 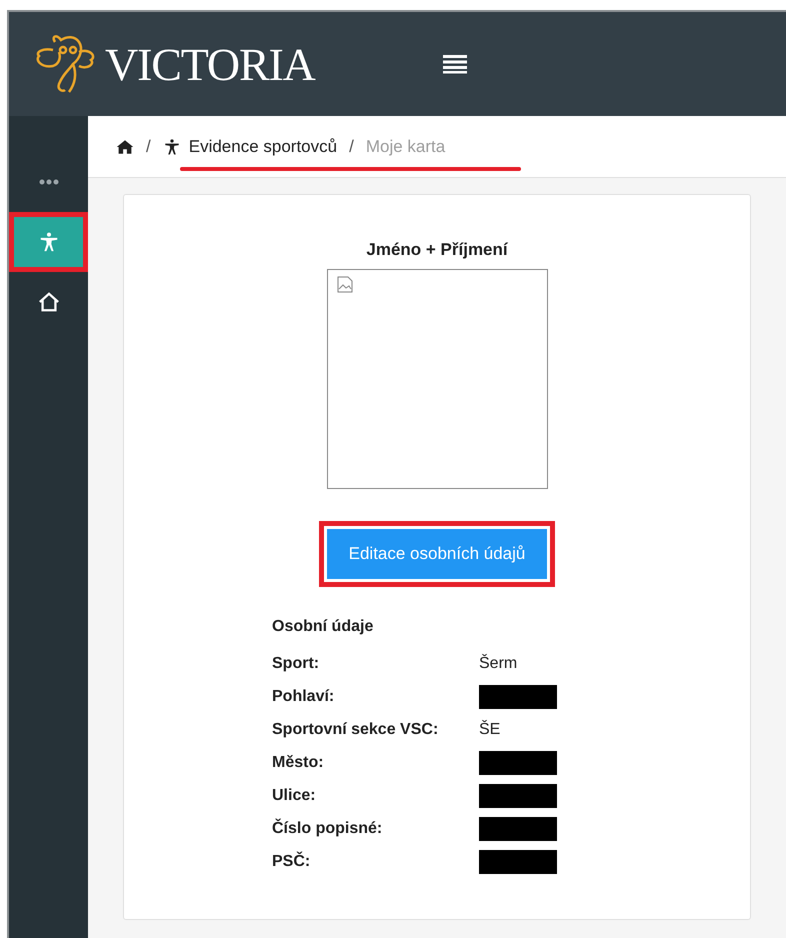 I want to click on athlete-name: Jméno + Příjmení, so click(x=437, y=250).